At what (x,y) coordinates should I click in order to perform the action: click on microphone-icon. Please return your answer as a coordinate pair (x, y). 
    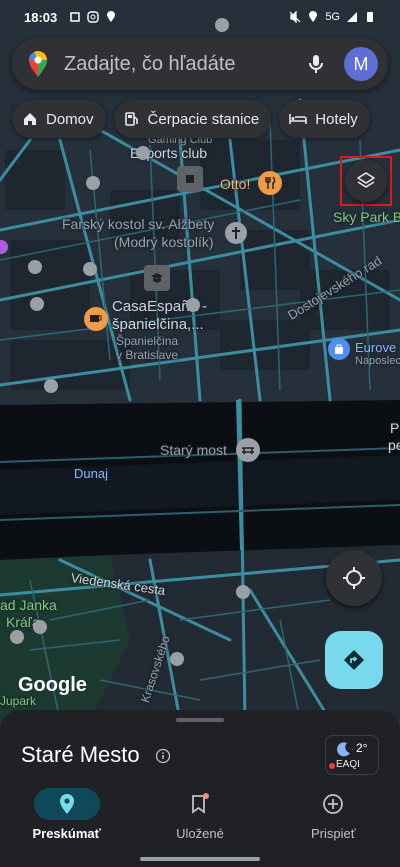
    Looking at the image, I should click on (316, 64).